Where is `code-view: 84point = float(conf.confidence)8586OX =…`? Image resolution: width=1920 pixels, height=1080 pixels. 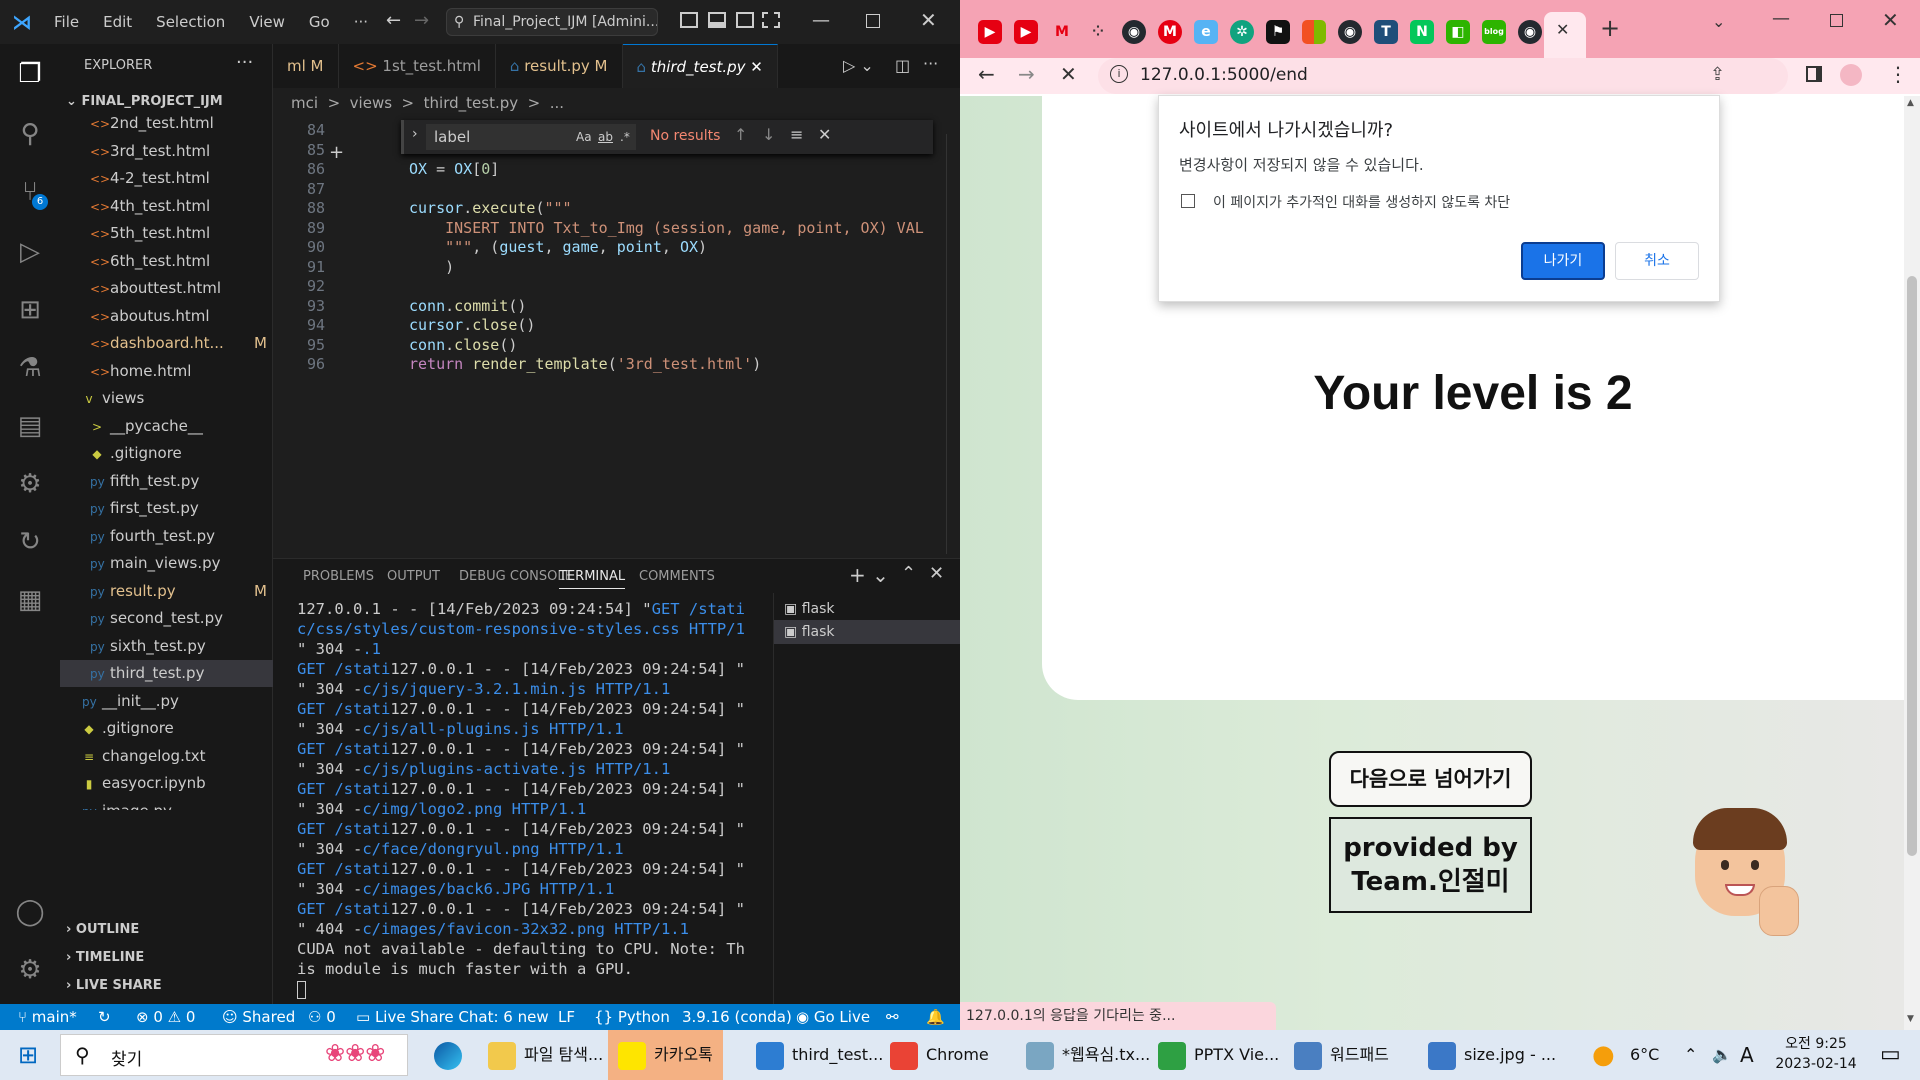
code-view: 84point = float(conf.confidence)8586OX =… is located at coordinates (616, 338).